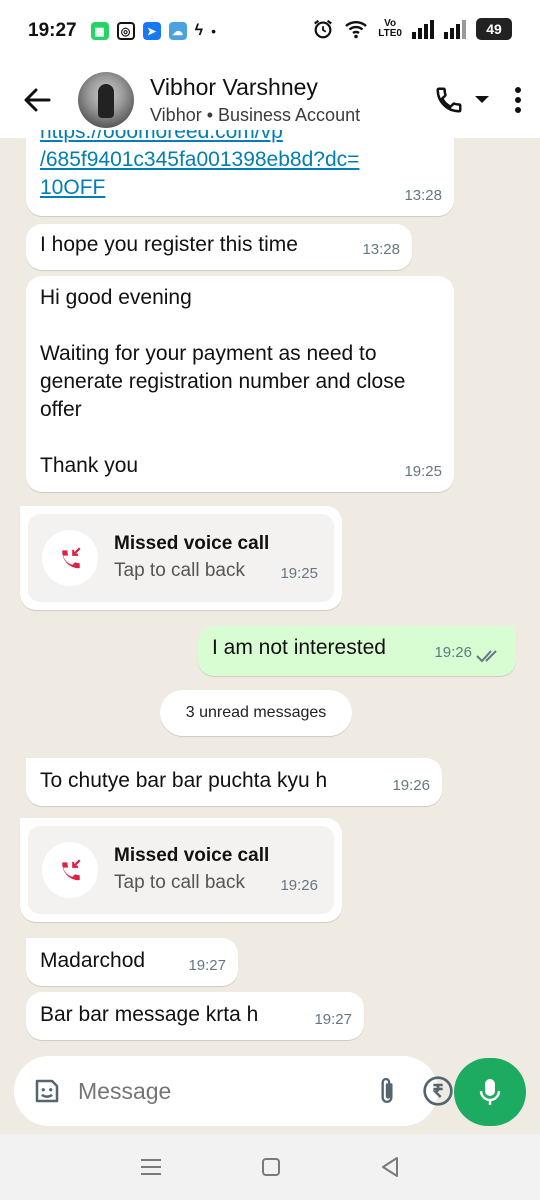 The image size is (540, 1200). Describe the element at coordinates (99, 31) in the screenshot. I see `app-notification-icon: ▦` at that location.